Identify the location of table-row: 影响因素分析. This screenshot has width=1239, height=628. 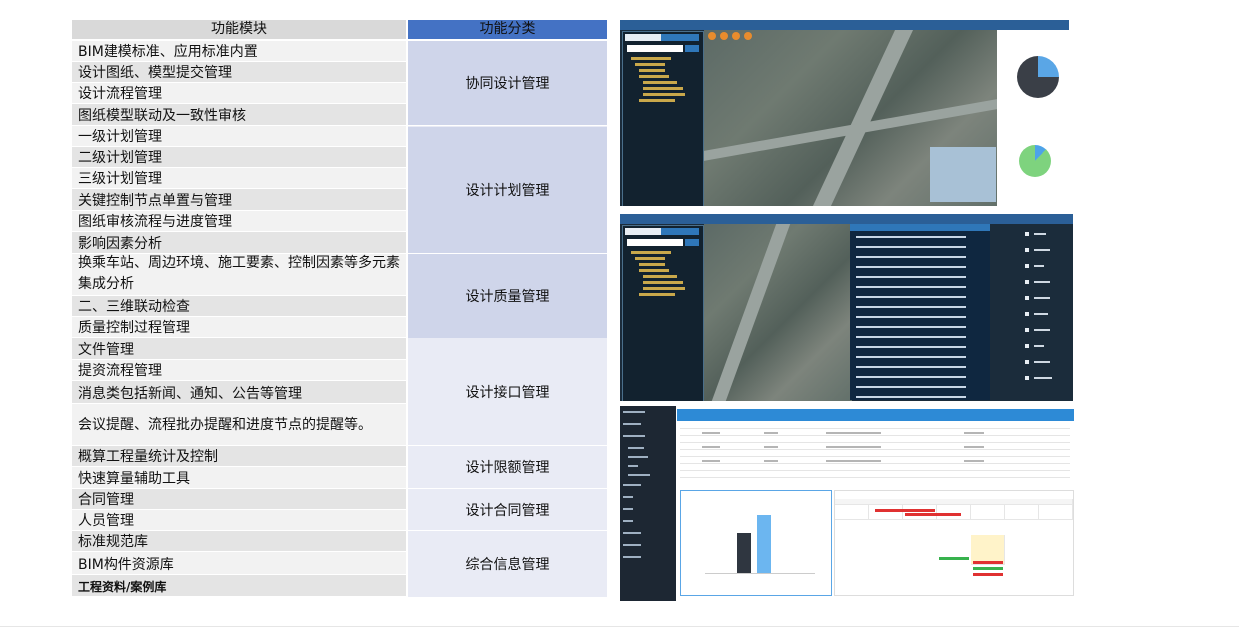
(239, 242).